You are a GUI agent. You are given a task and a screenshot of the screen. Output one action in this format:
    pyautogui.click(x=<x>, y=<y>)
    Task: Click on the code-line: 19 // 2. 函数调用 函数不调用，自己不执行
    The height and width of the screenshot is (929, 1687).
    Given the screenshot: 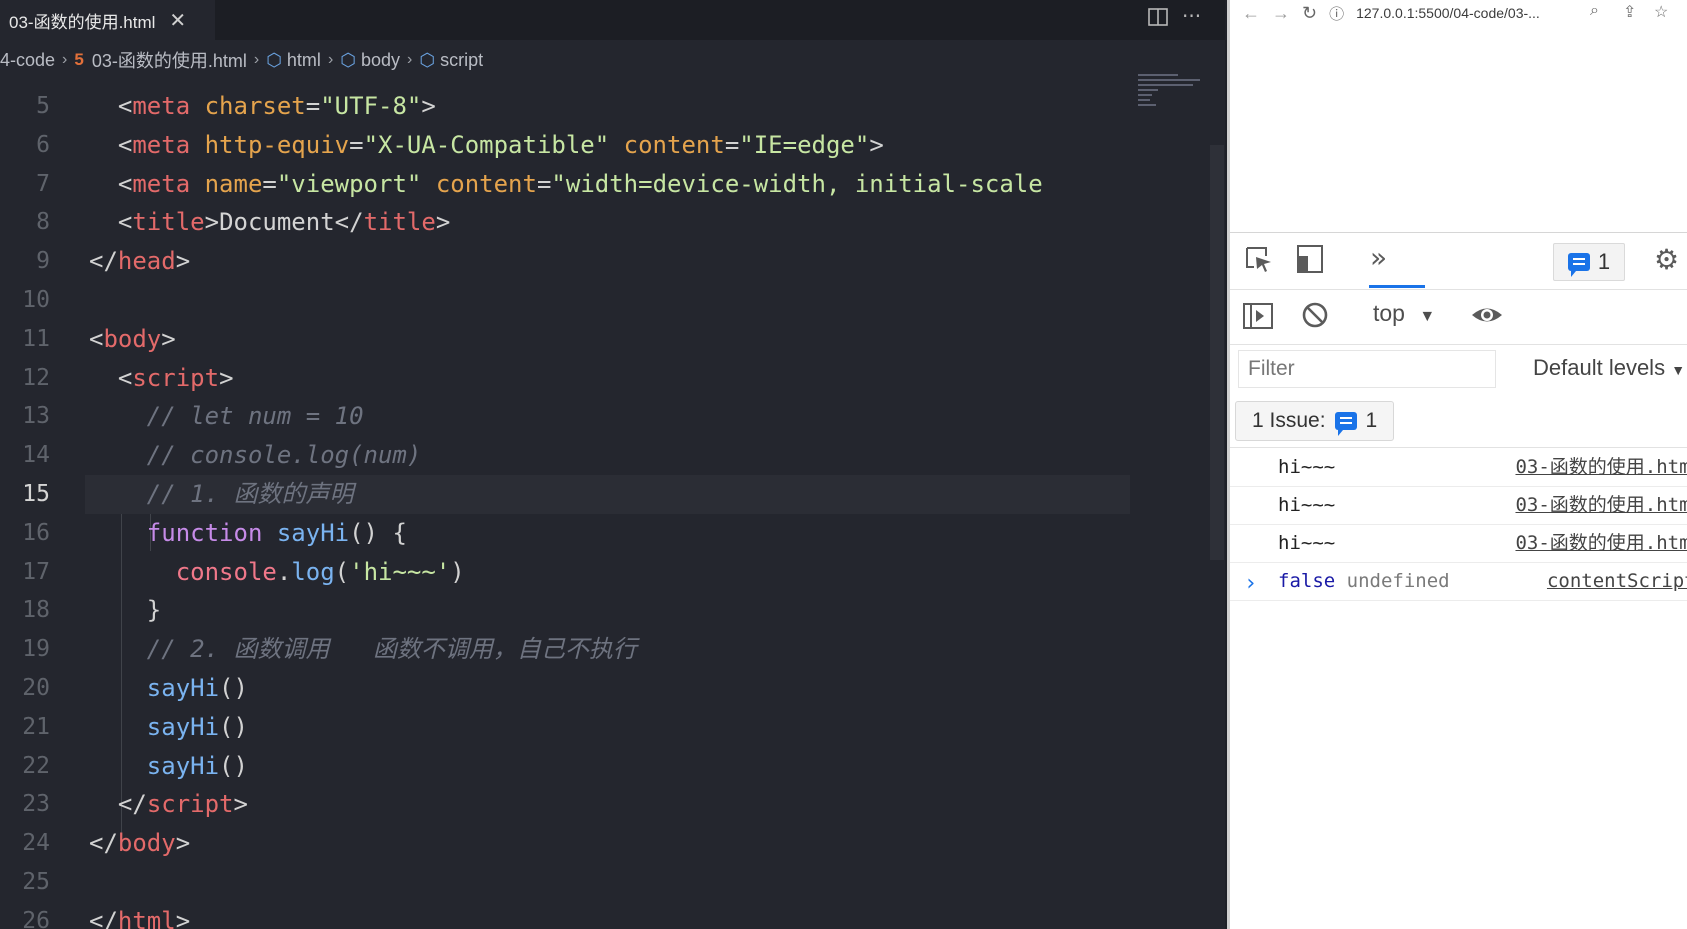 What is the action you would take?
    pyautogui.click(x=570, y=649)
    